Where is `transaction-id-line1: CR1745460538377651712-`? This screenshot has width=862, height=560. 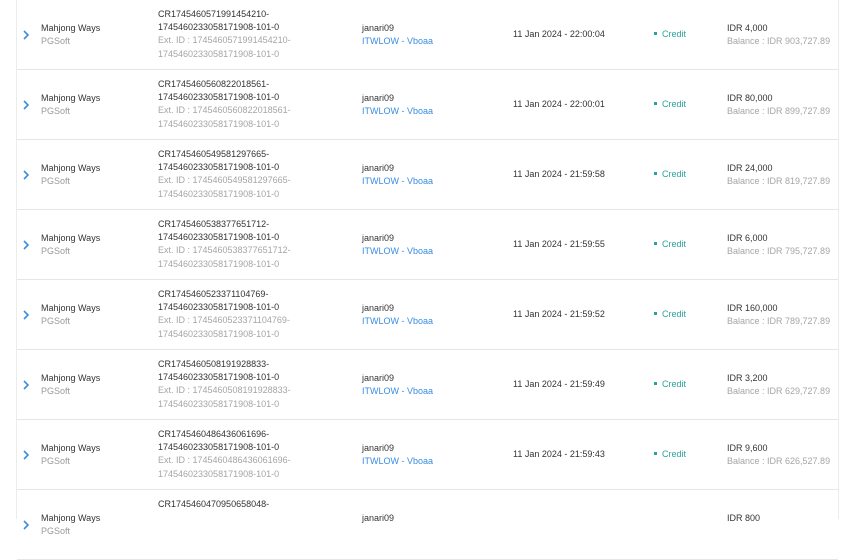 transaction-id-line1: CR1745460538377651712- is located at coordinates (214, 224).